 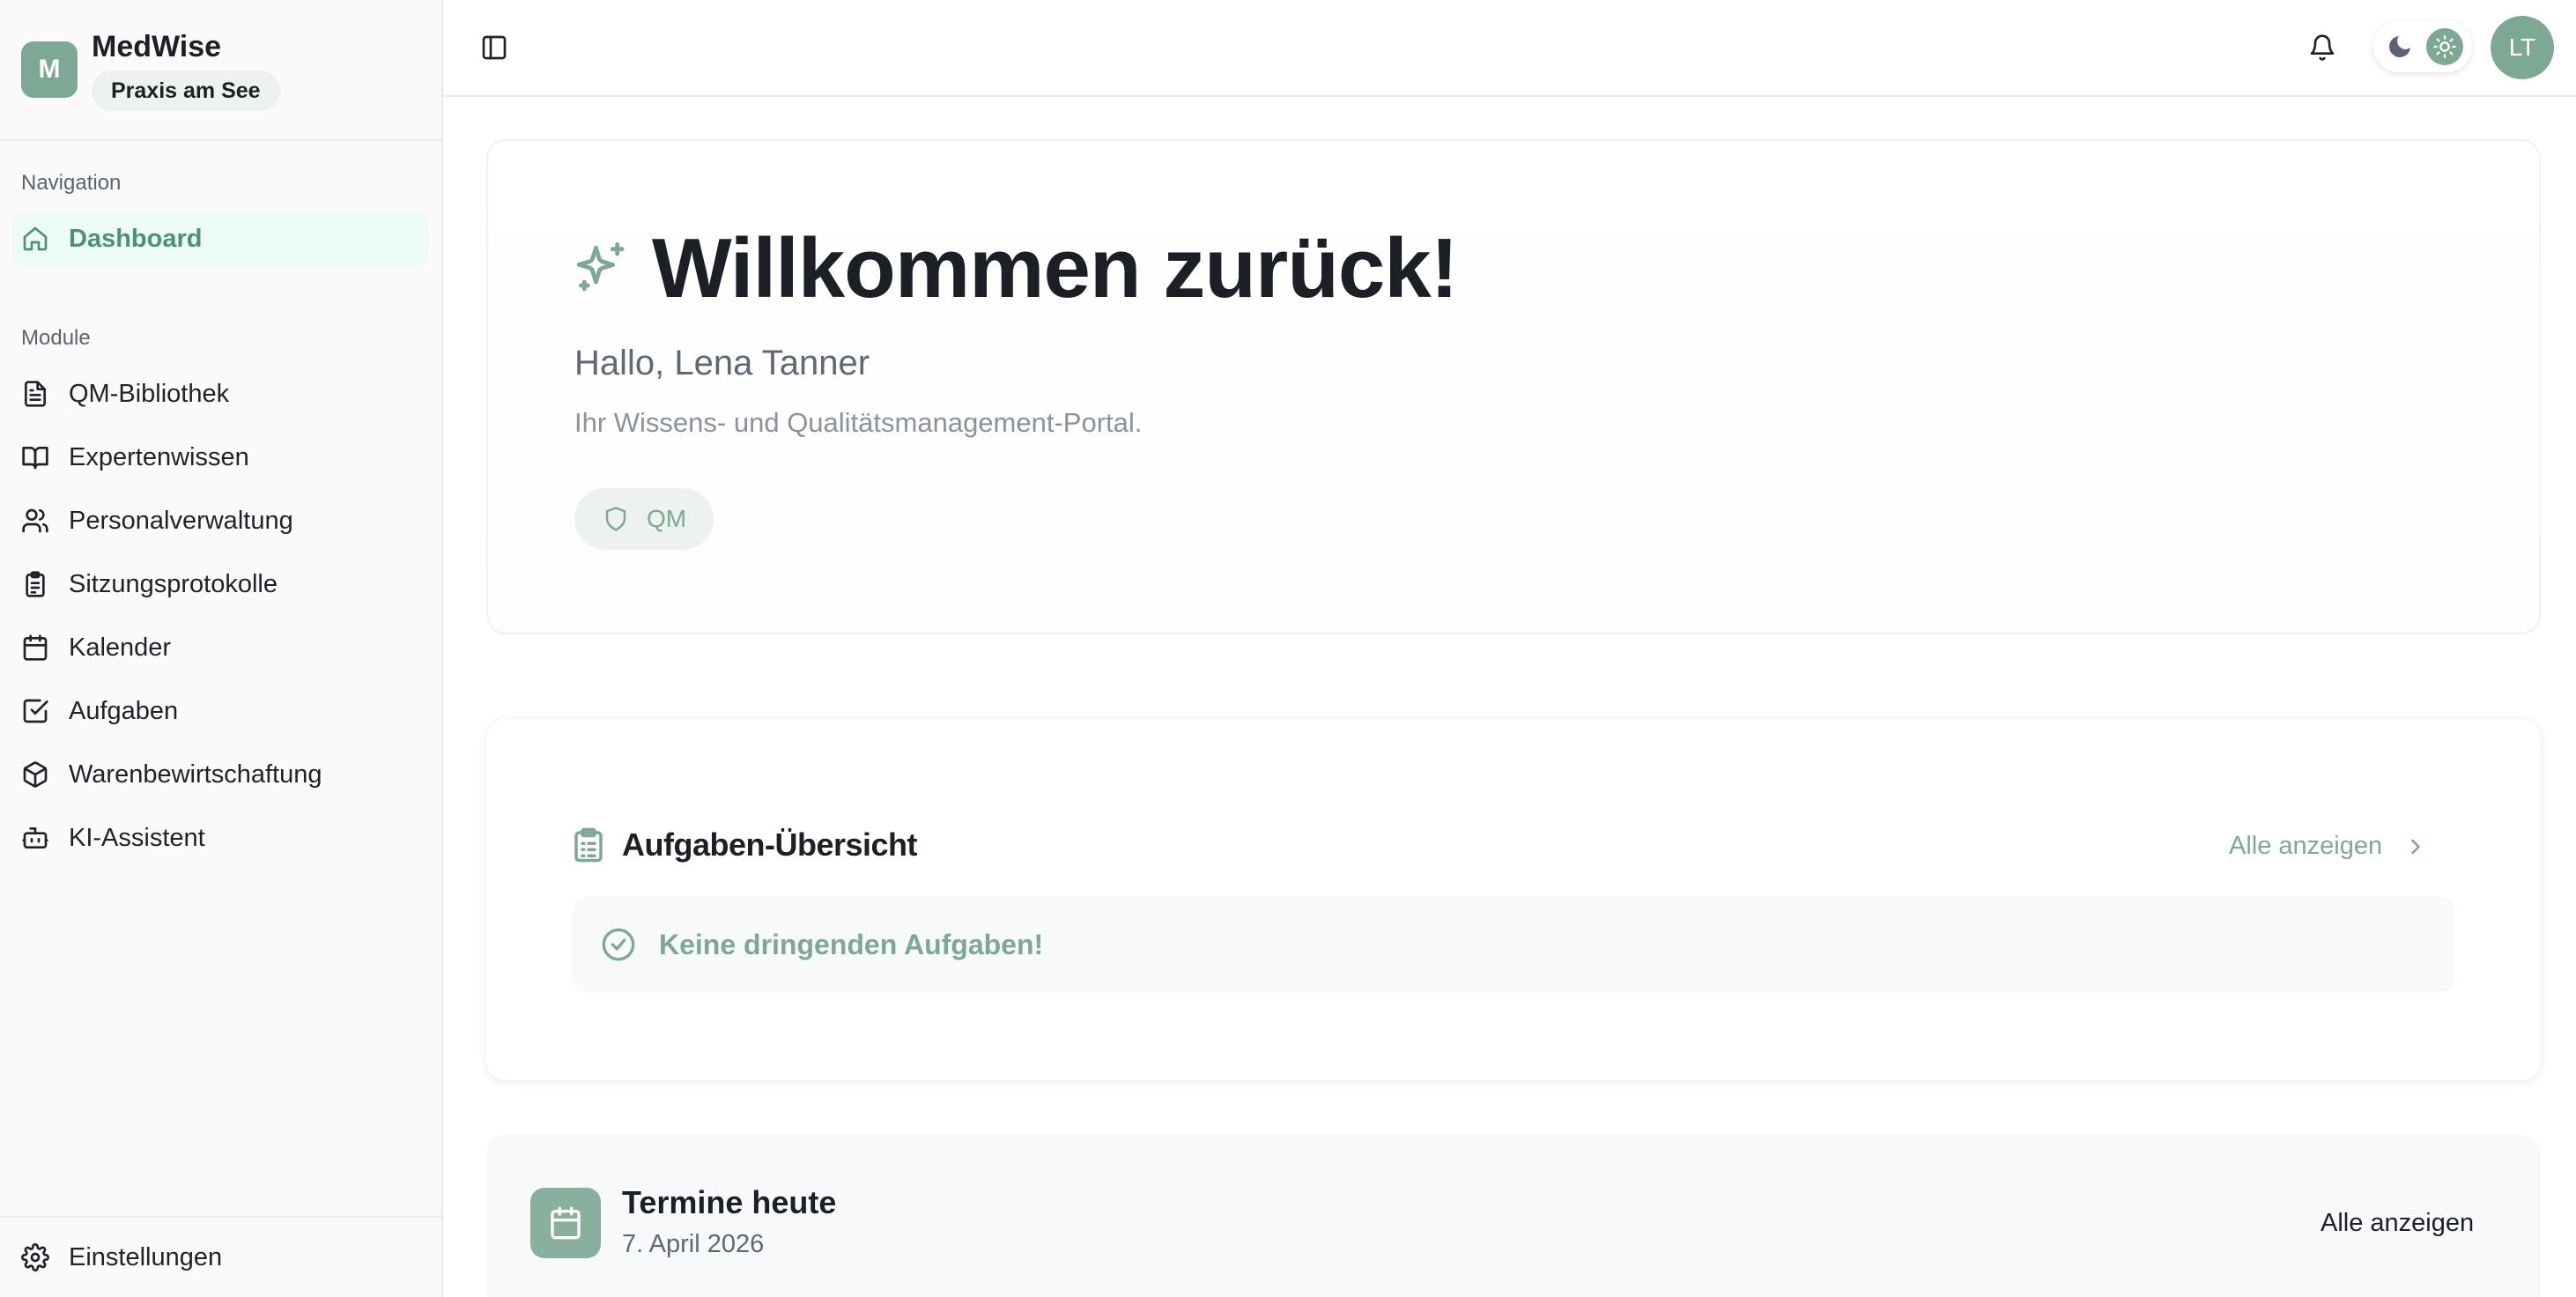 I want to click on chevron-right-icon, so click(x=2416, y=846).